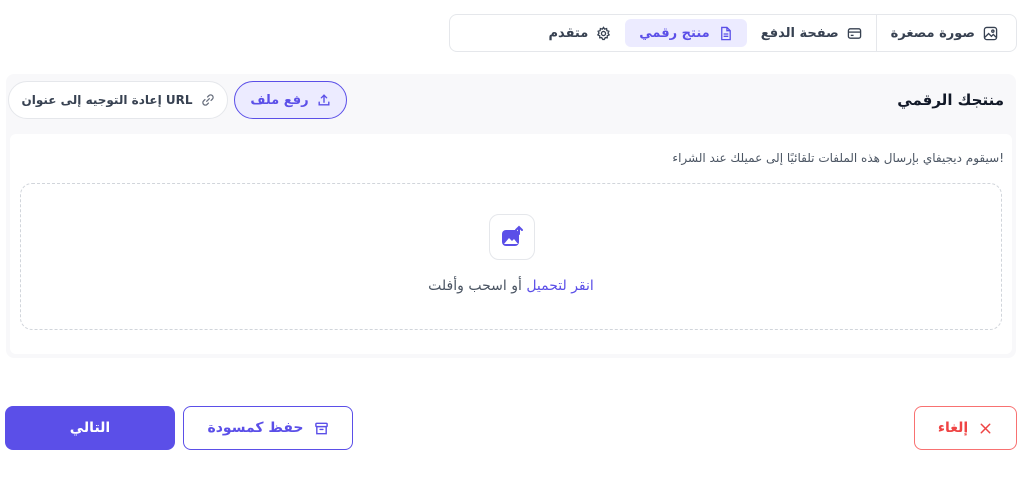 This screenshot has height=486, width=1024. What do you see at coordinates (604, 32) in the screenshot?
I see `gear-icon` at bounding box center [604, 32].